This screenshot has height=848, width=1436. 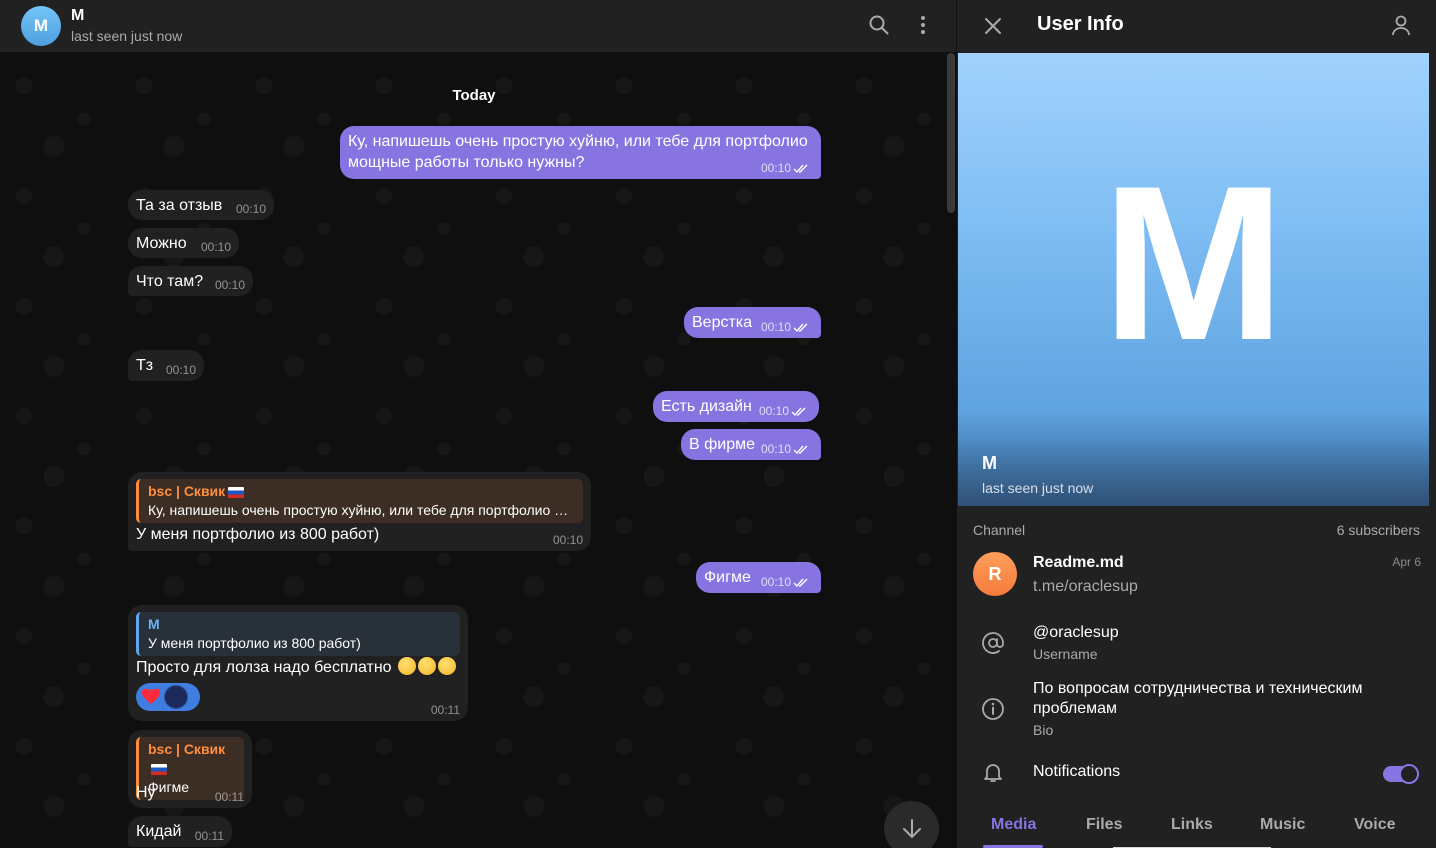 What do you see at coordinates (1013, 825) in the screenshot?
I see `tab-media: Media` at bounding box center [1013, 825].